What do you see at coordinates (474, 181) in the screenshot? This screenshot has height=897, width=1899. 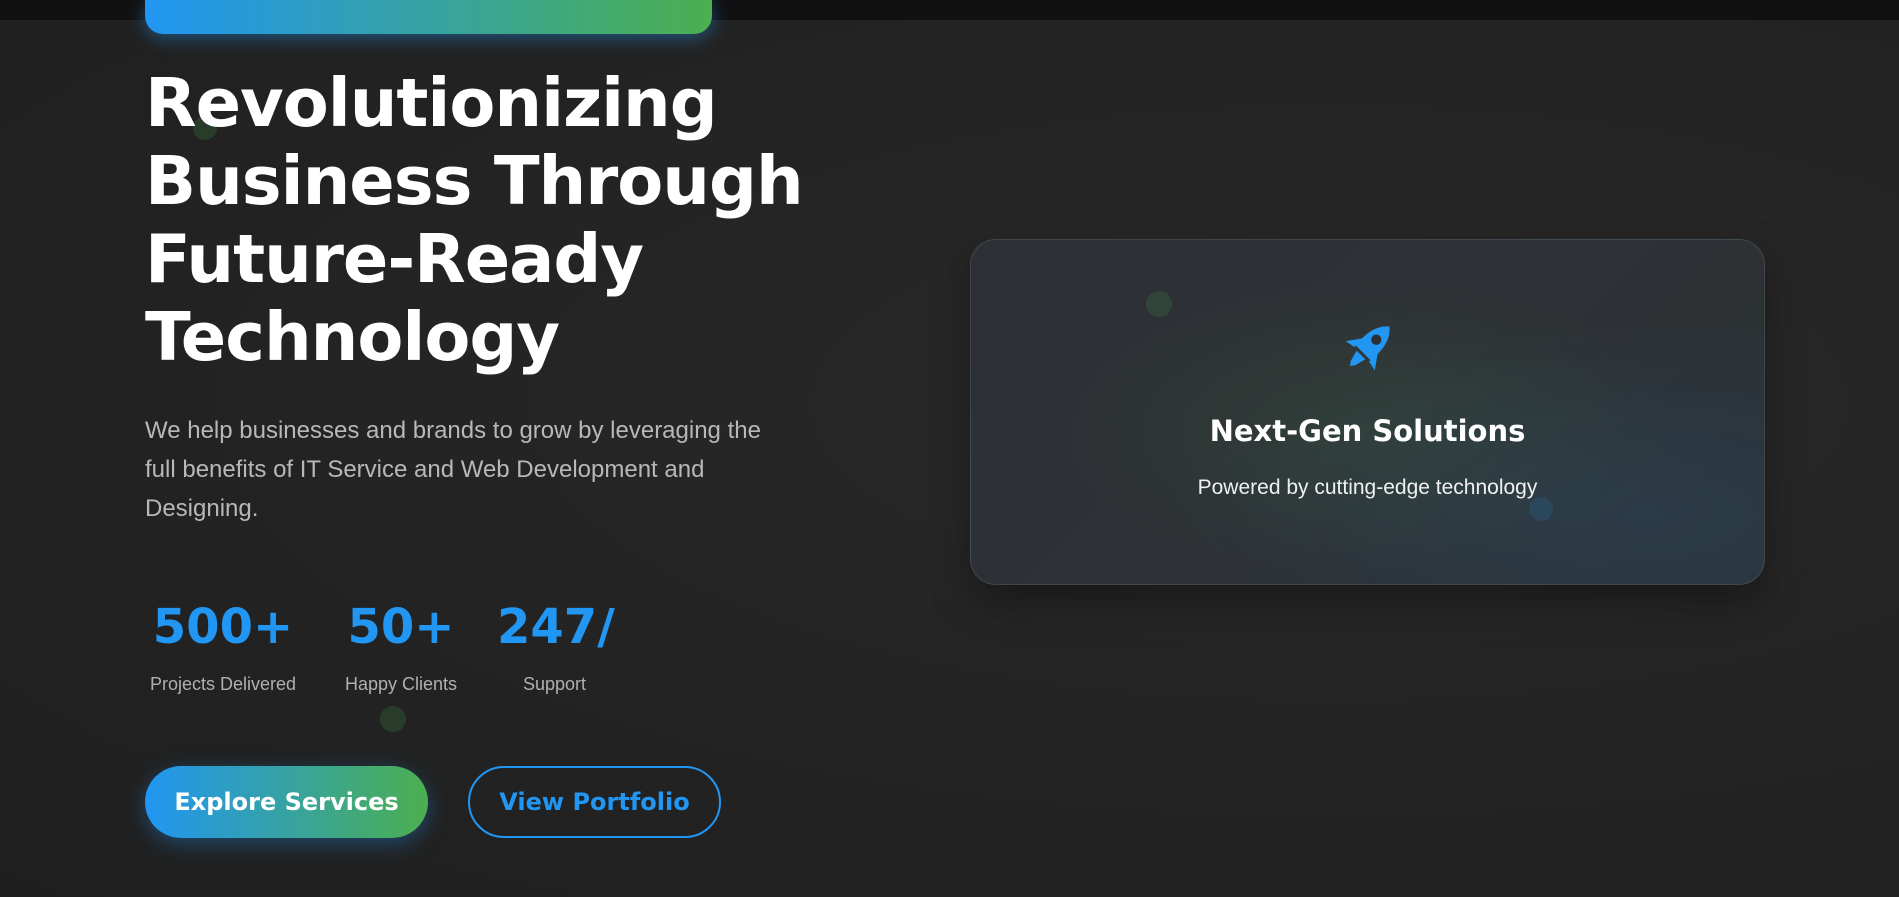 I see `hero-title-line: Business Through` at bounding box center [474, 181].